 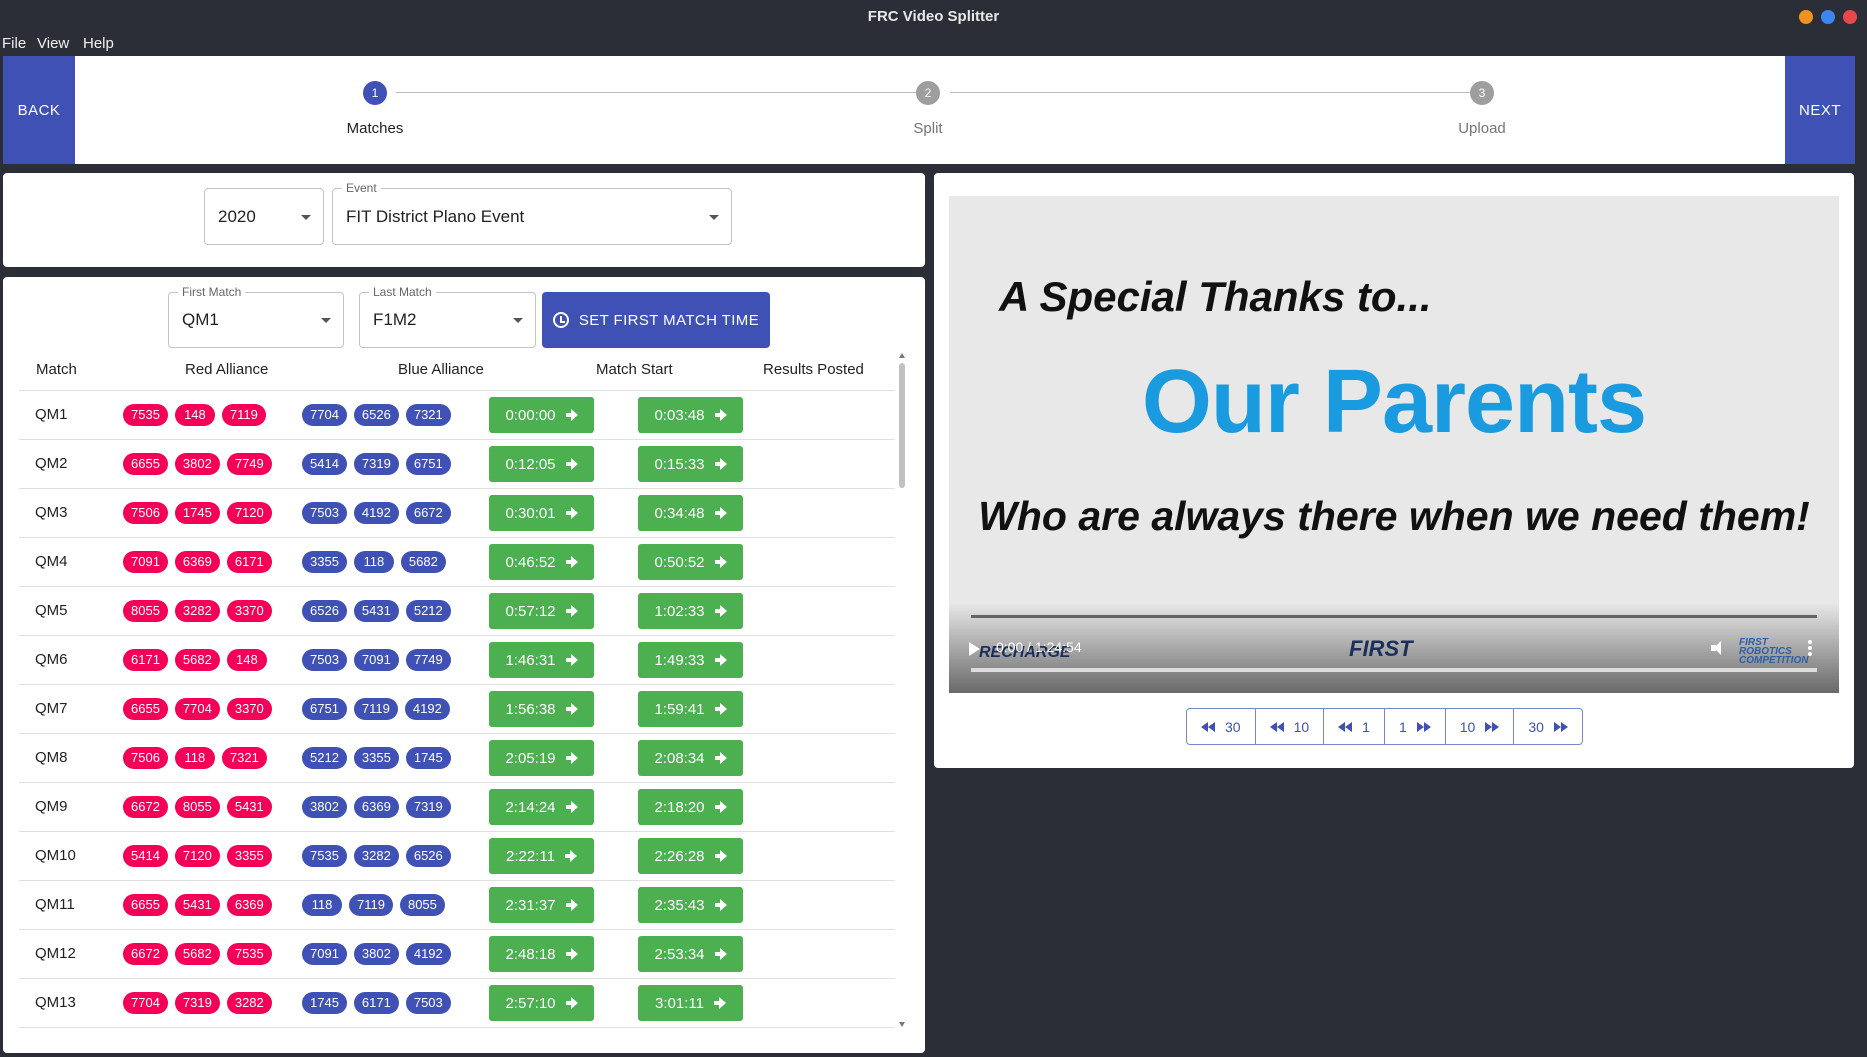 What do you see at coordinates (249, 856) in the screenshot?
I see `red-team-chip: 3355` at bounding box center [249, 856].